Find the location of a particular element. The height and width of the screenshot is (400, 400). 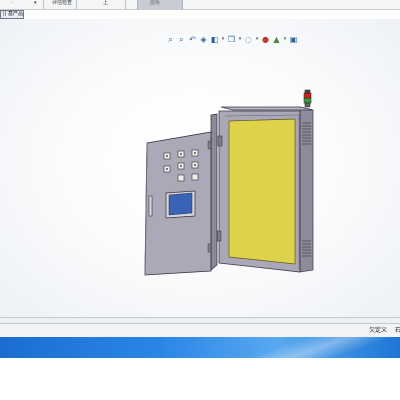

door-handle is located at coordinates (150, 206).